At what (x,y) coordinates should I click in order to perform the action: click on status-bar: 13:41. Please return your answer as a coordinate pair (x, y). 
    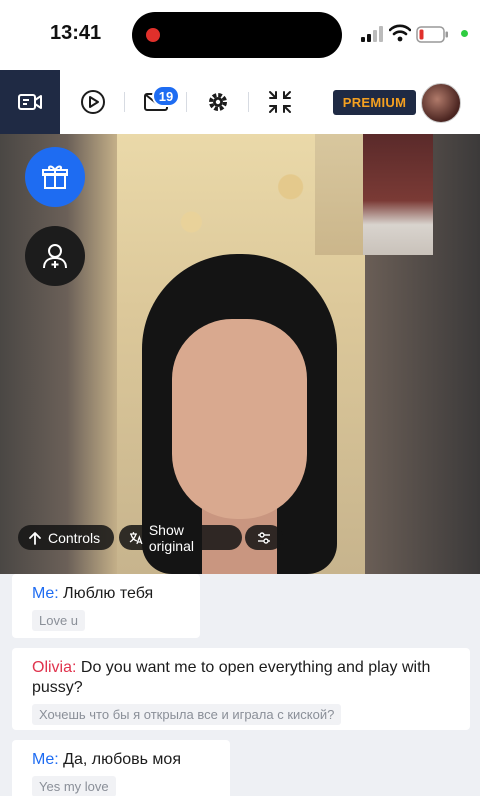
    Looking at the image, I should click on (240, 35).